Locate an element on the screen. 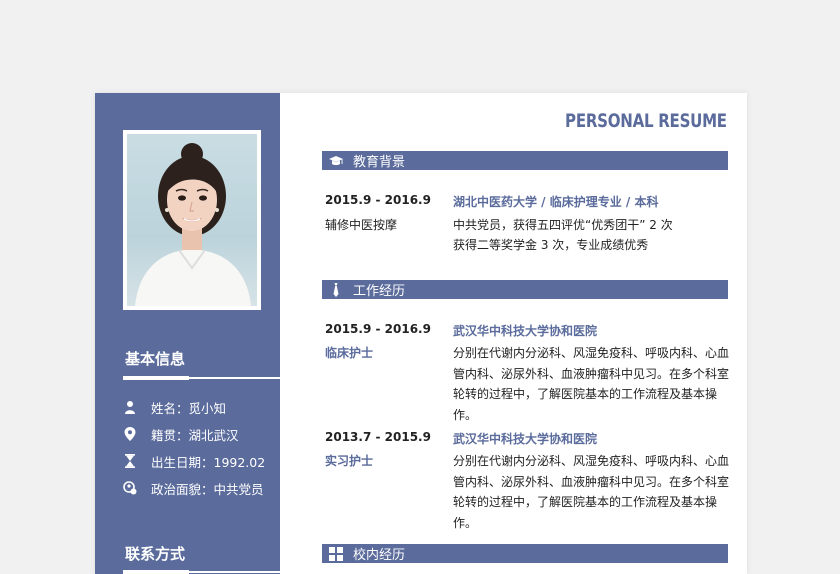 Image resolution: width=840 pixels, height=574 pixels. resume-title: PERSONAL RESUME is located at coordinates (646, 121).